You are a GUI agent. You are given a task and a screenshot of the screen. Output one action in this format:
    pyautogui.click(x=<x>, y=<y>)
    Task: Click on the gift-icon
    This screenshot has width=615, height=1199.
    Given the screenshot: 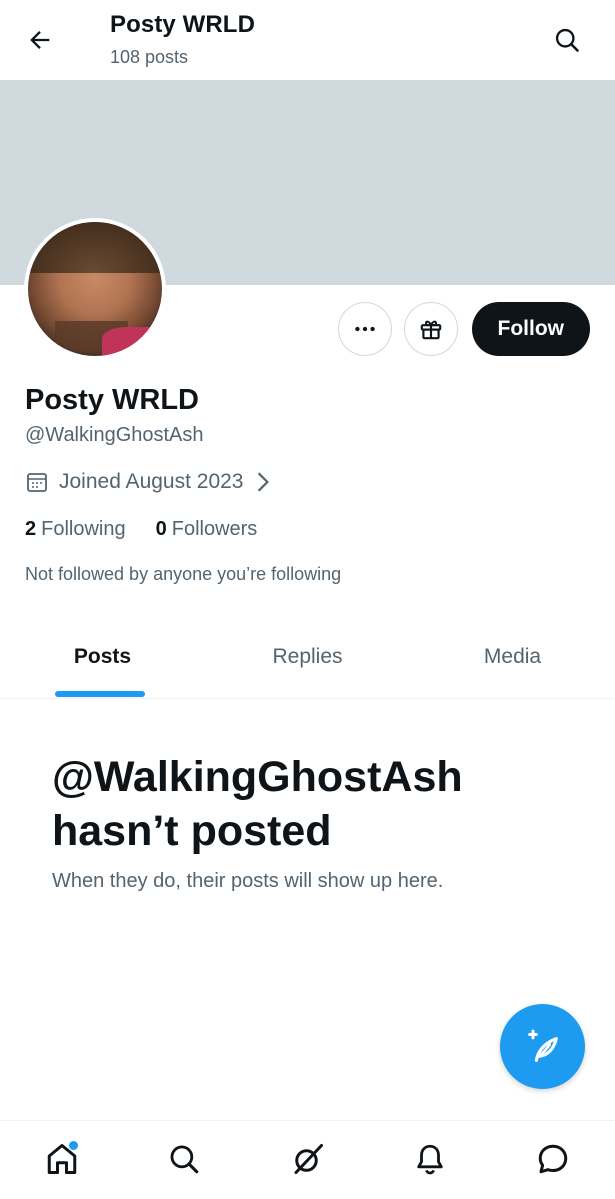 What is the action you would take?
    pyautogui.click(x=430, y=330)
    